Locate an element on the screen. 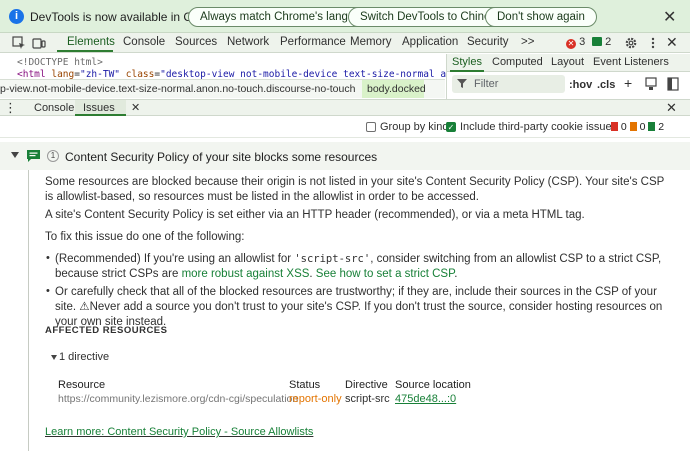 The height and width of the screenshot is (451, 690). dont-show-again-button: Don't show again is located at coordinates (541, 17).